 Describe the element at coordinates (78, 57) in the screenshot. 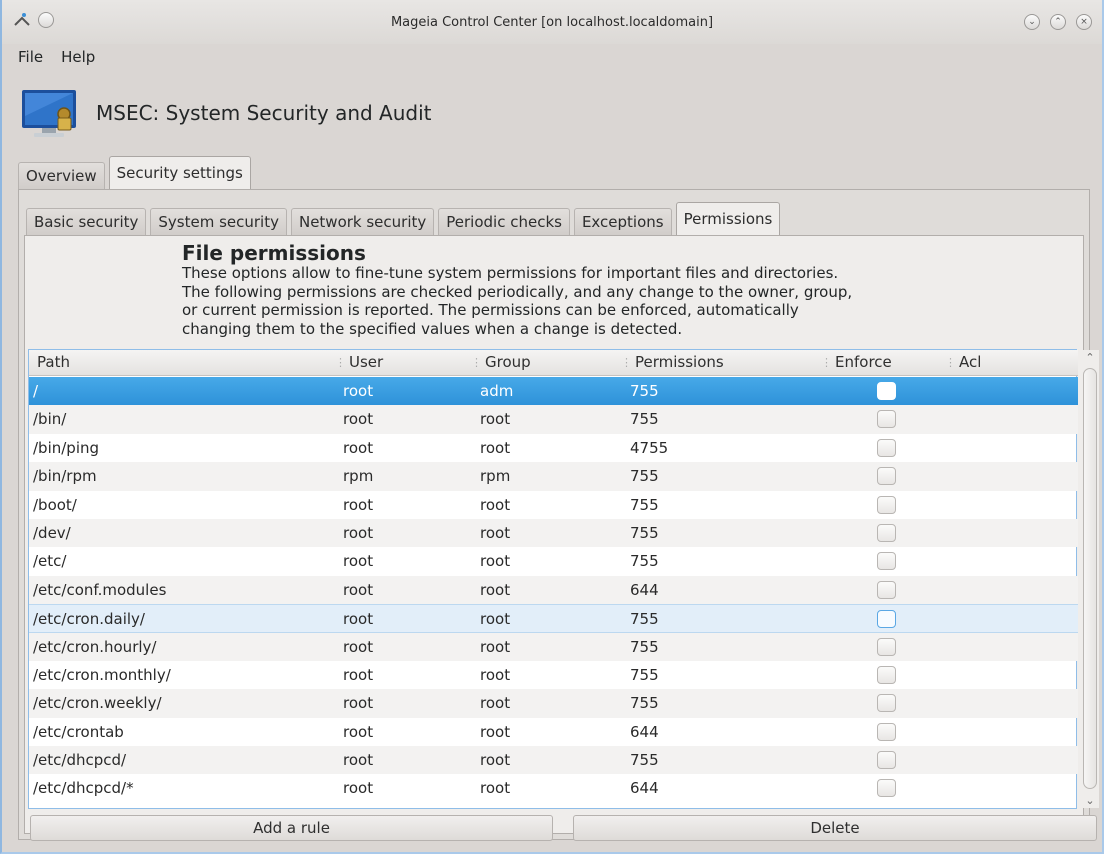

I see `menu-help: Help` at that location.